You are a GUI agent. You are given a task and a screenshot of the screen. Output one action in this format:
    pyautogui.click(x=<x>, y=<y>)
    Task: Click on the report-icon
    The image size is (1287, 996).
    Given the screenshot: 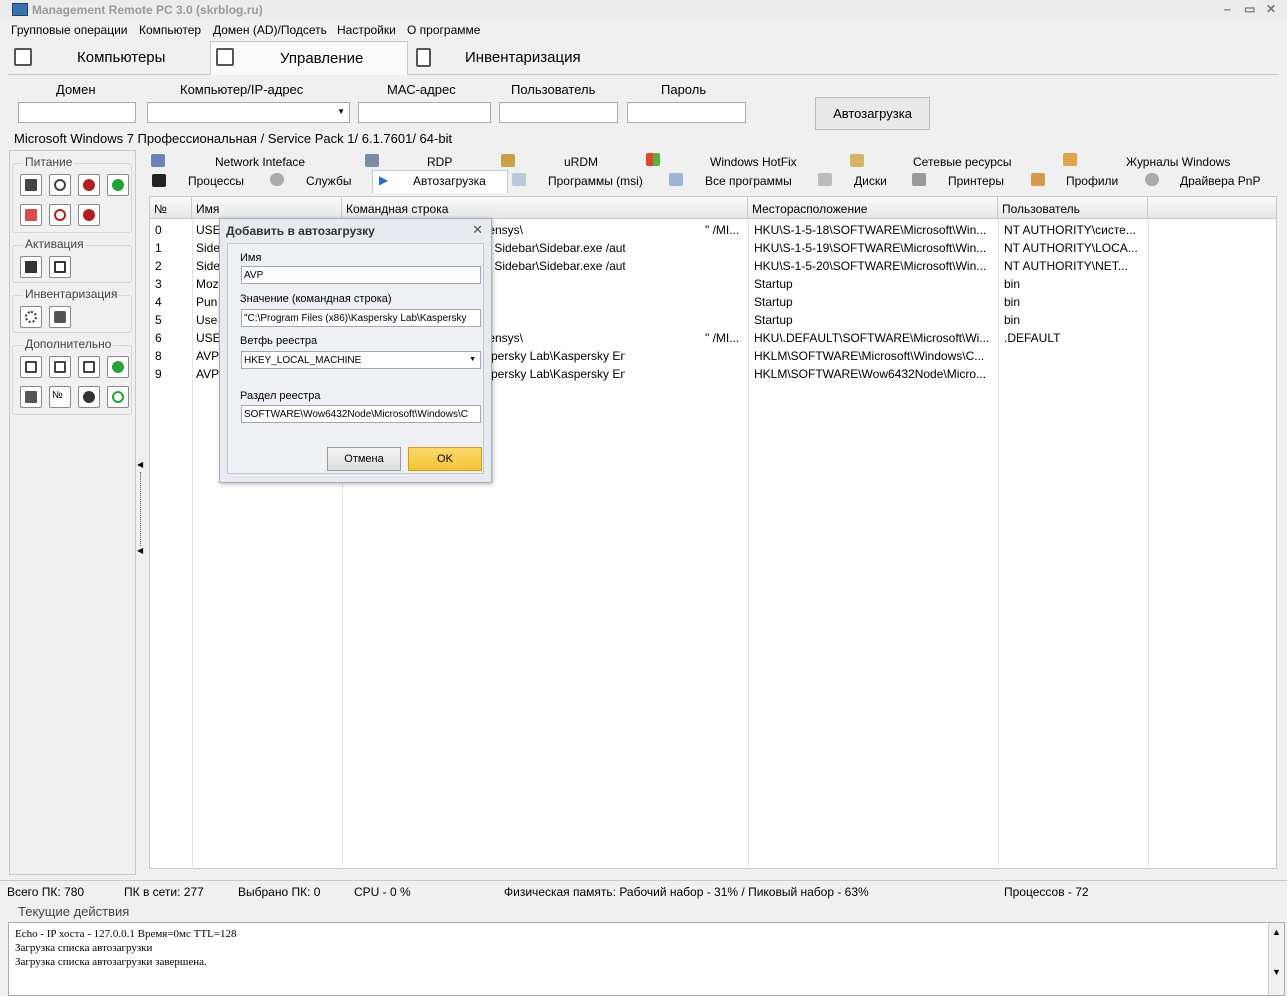 What is the action you would take?
    pyautogui.click(x=89, y=367)
    